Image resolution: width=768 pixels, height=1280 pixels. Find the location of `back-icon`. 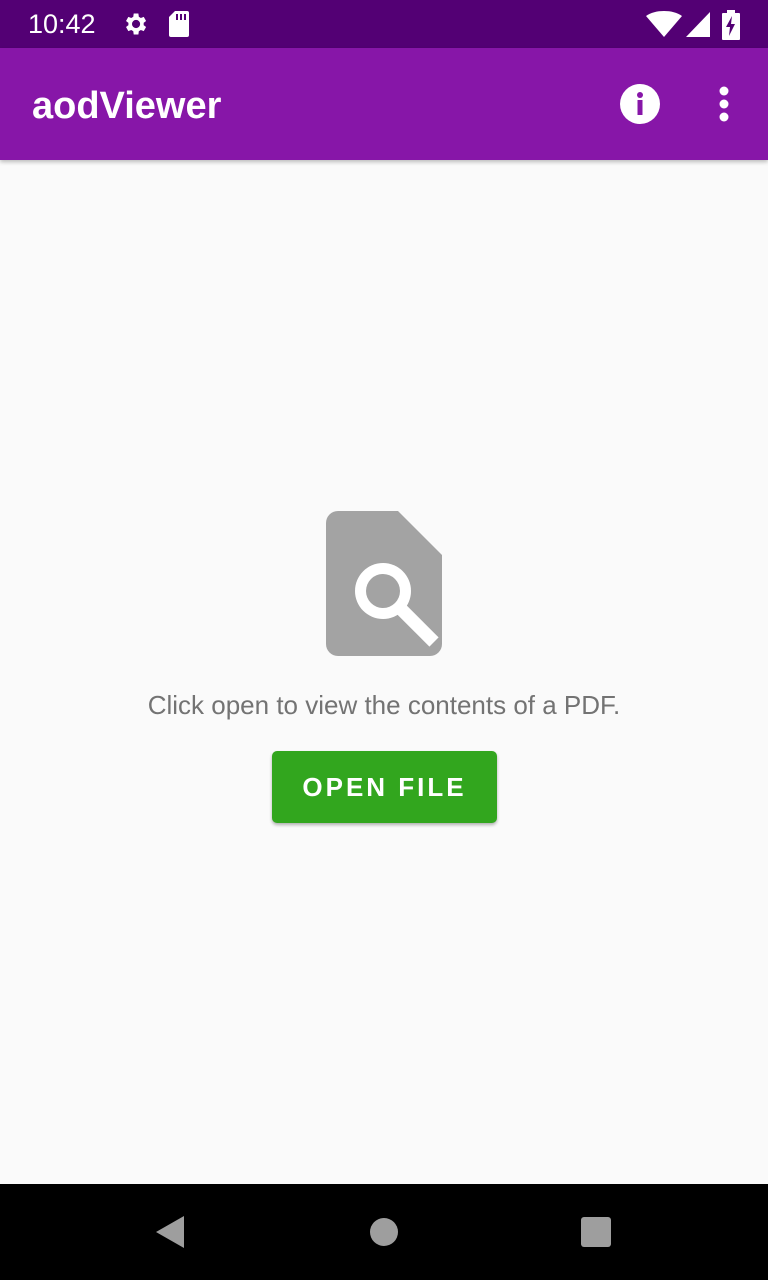

back-icon is located at coordinates (170, 1232).